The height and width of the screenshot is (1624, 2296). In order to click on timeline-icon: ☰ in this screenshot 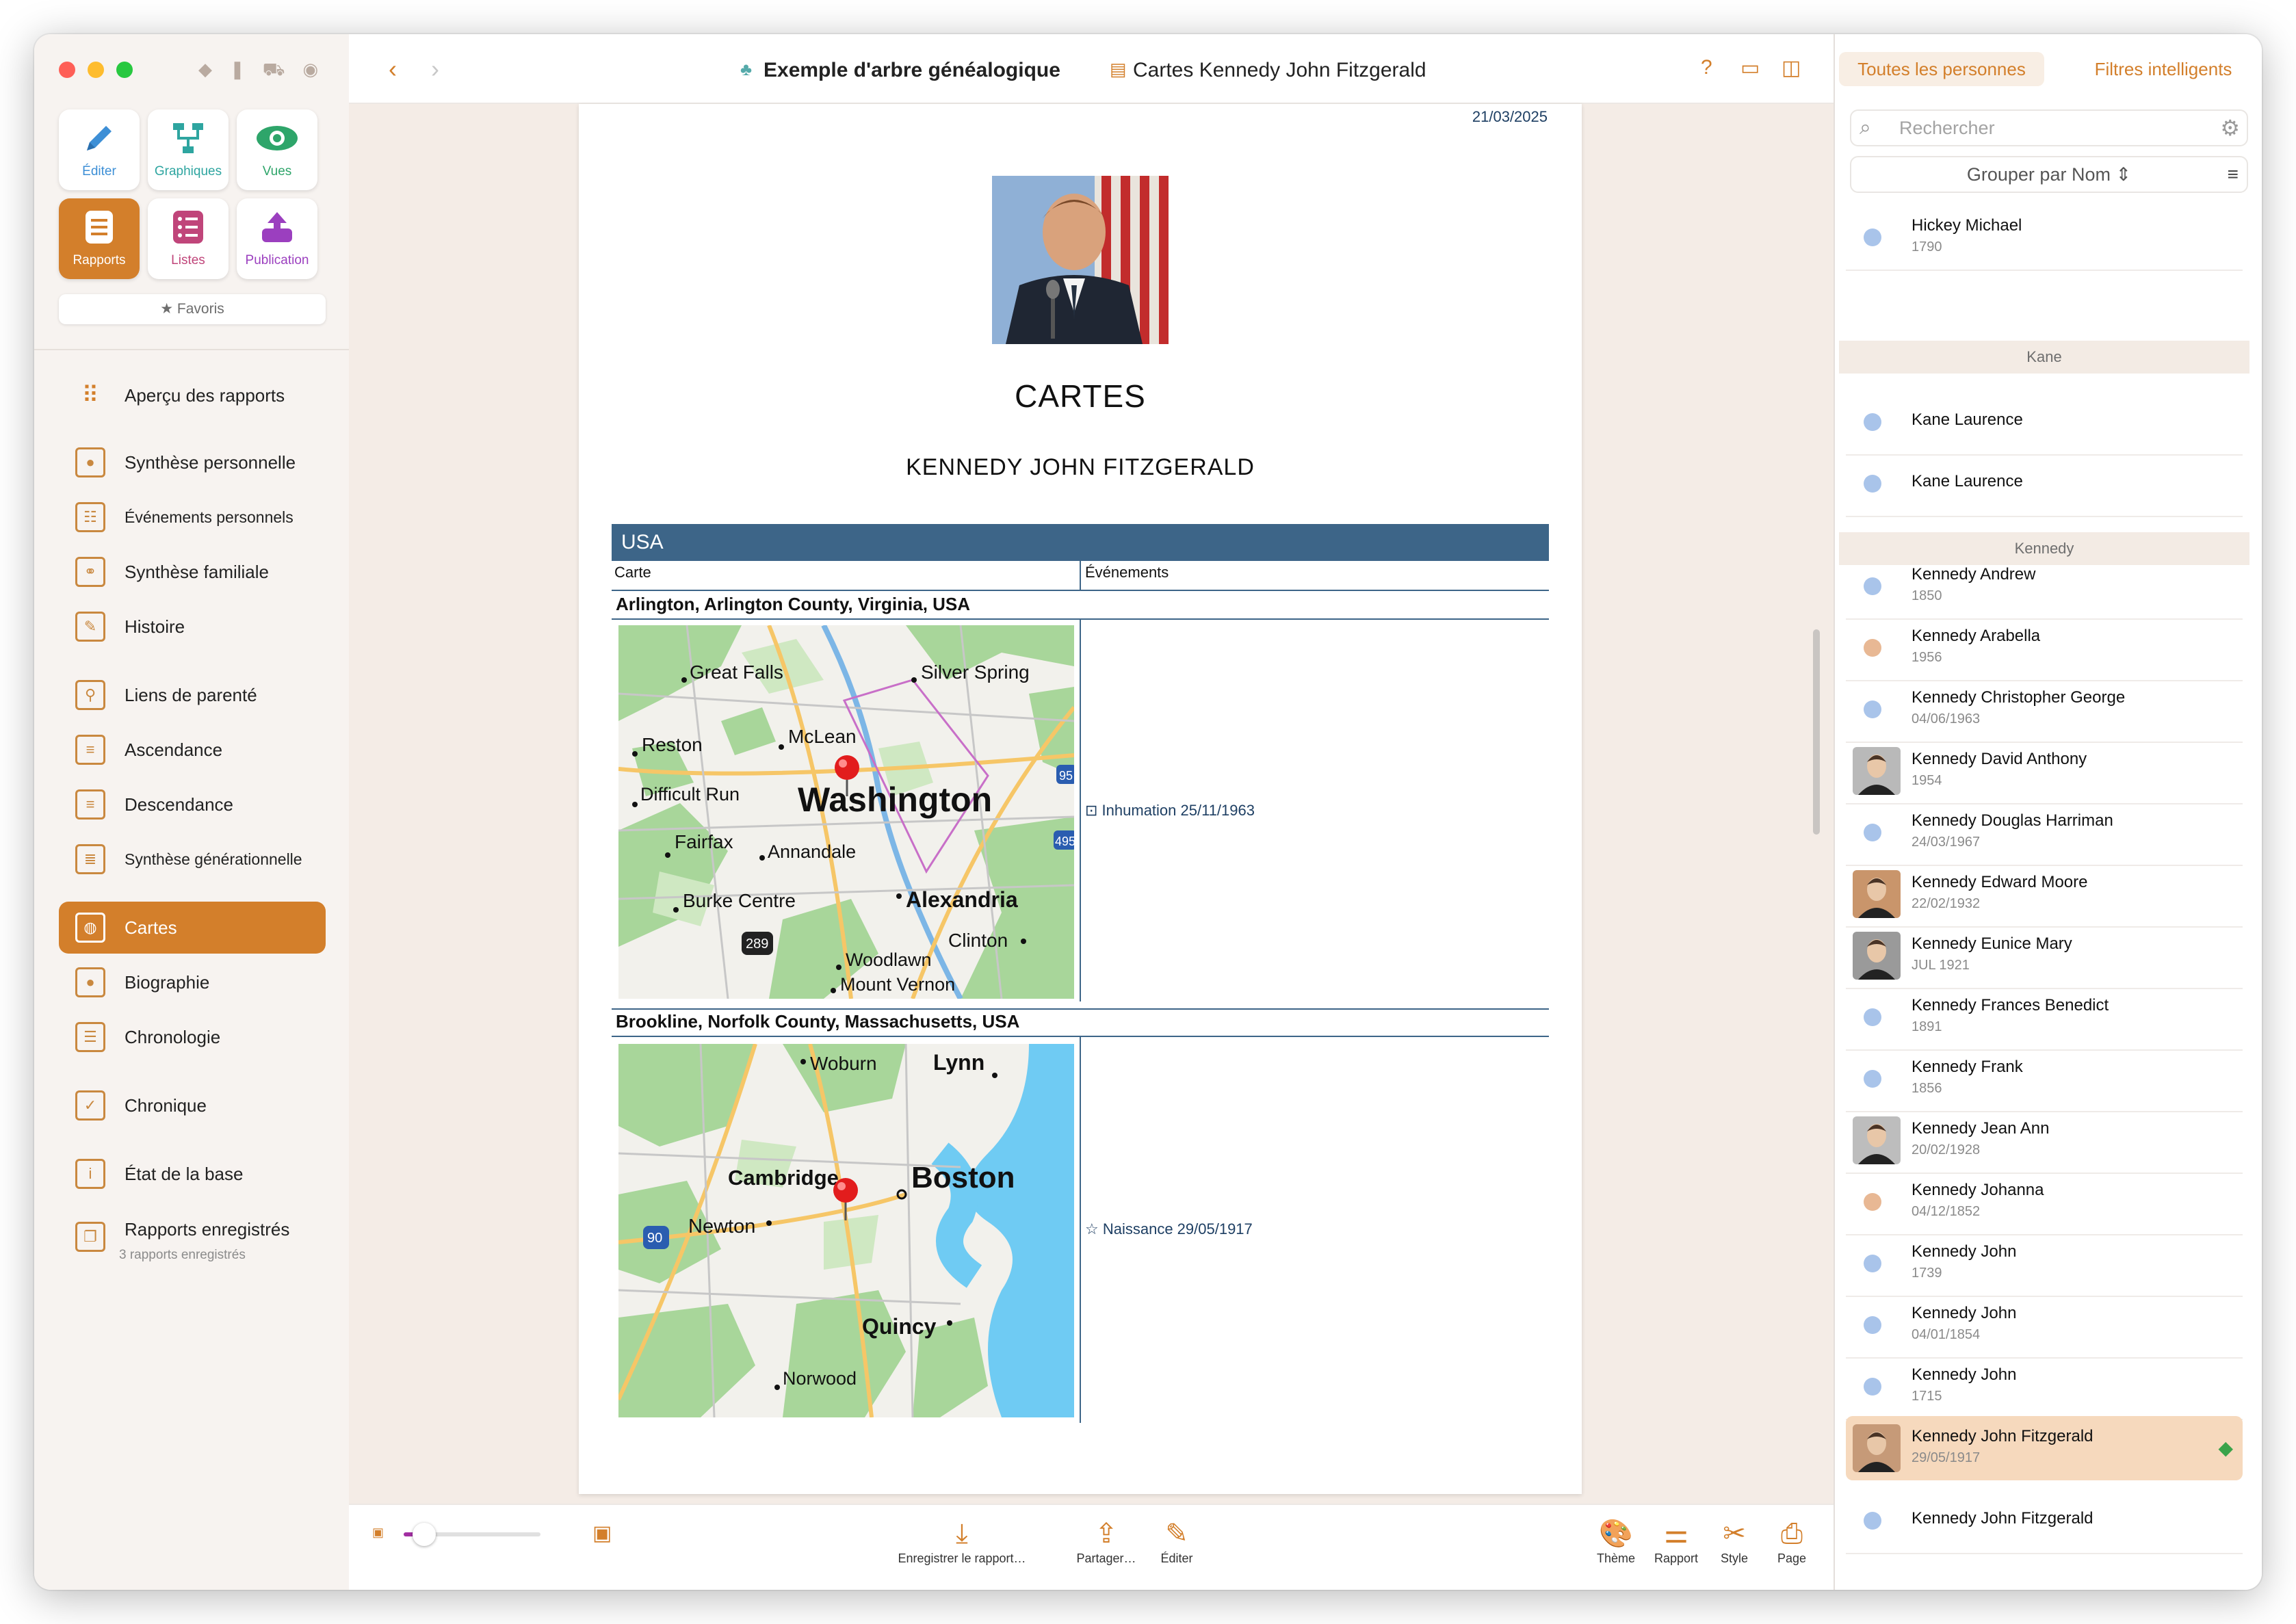, I will do `click(90, 1037)`.